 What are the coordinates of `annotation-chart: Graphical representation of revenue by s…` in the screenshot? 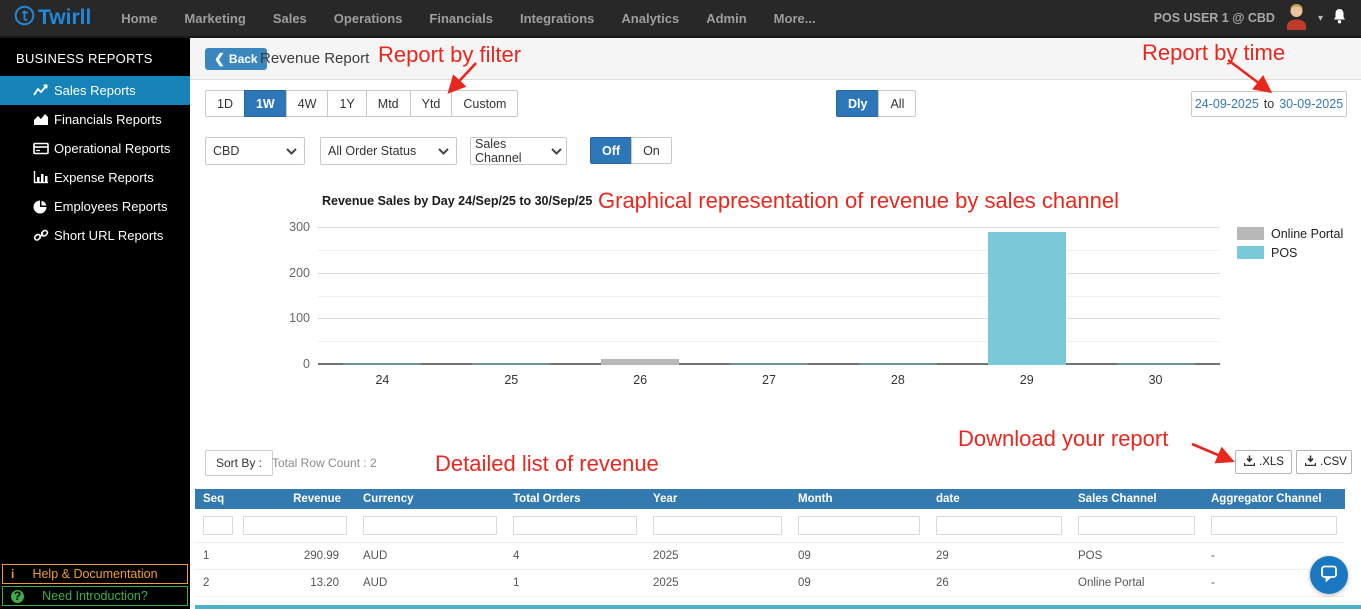 It's located at (858, 200).